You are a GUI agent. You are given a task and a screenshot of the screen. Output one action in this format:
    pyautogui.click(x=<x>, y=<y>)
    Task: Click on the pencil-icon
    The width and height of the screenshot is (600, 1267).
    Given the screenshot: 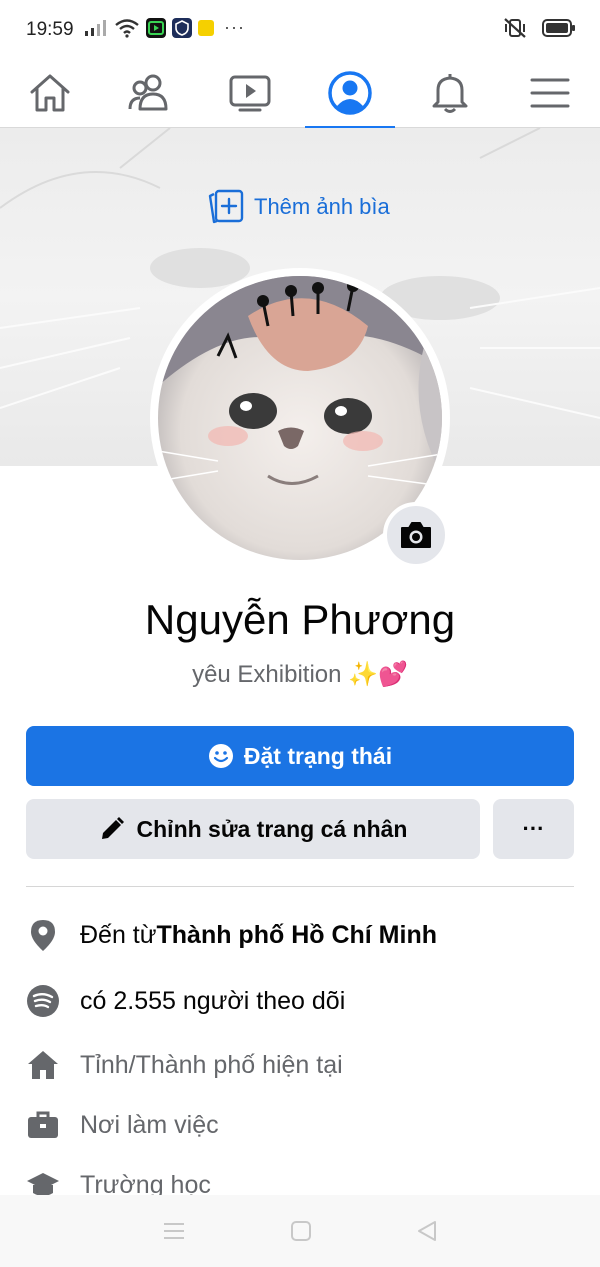 What is the action you would take?
    pyautogui.click(x=112, y=828)
    